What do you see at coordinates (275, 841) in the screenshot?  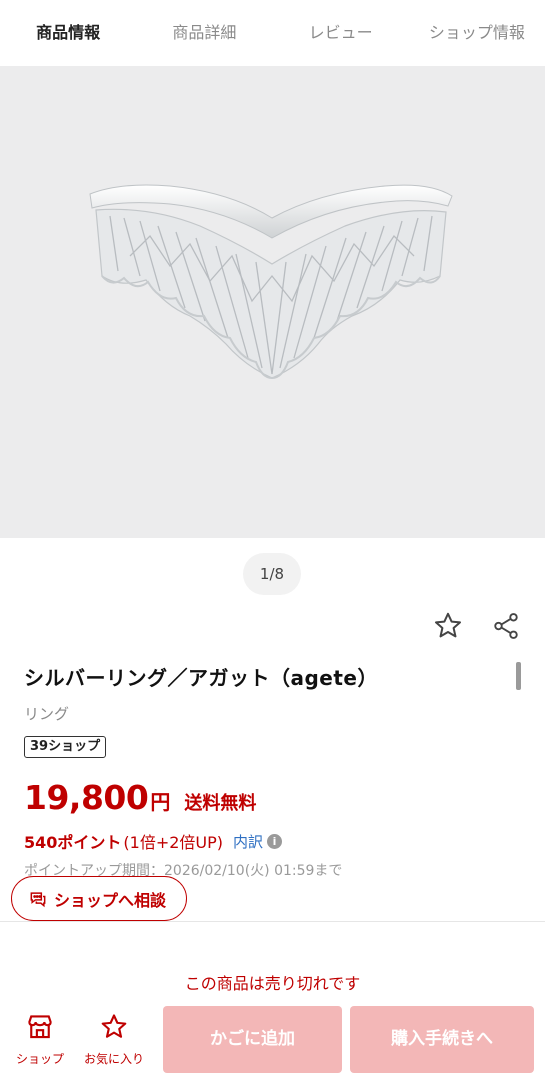 I see `info-icon: i` at bounding box center [275, 841].